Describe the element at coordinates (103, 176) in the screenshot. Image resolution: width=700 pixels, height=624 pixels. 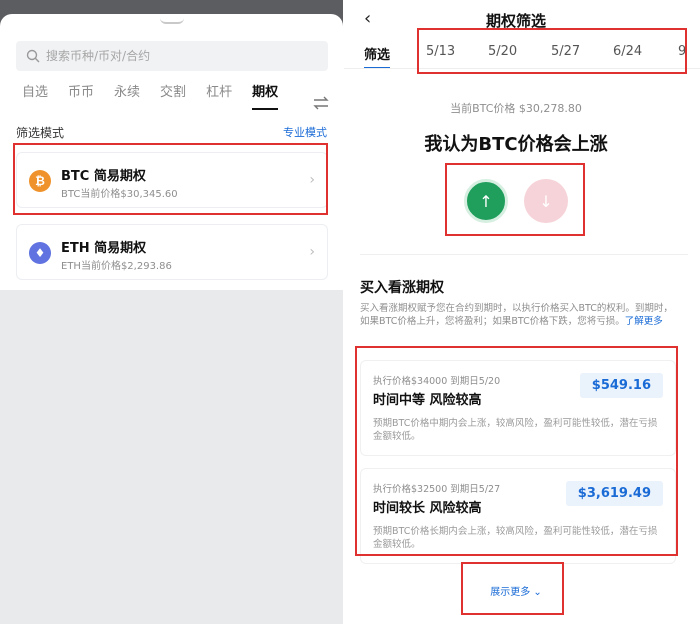
I see `card-title: BTC 简易期权` at that location.